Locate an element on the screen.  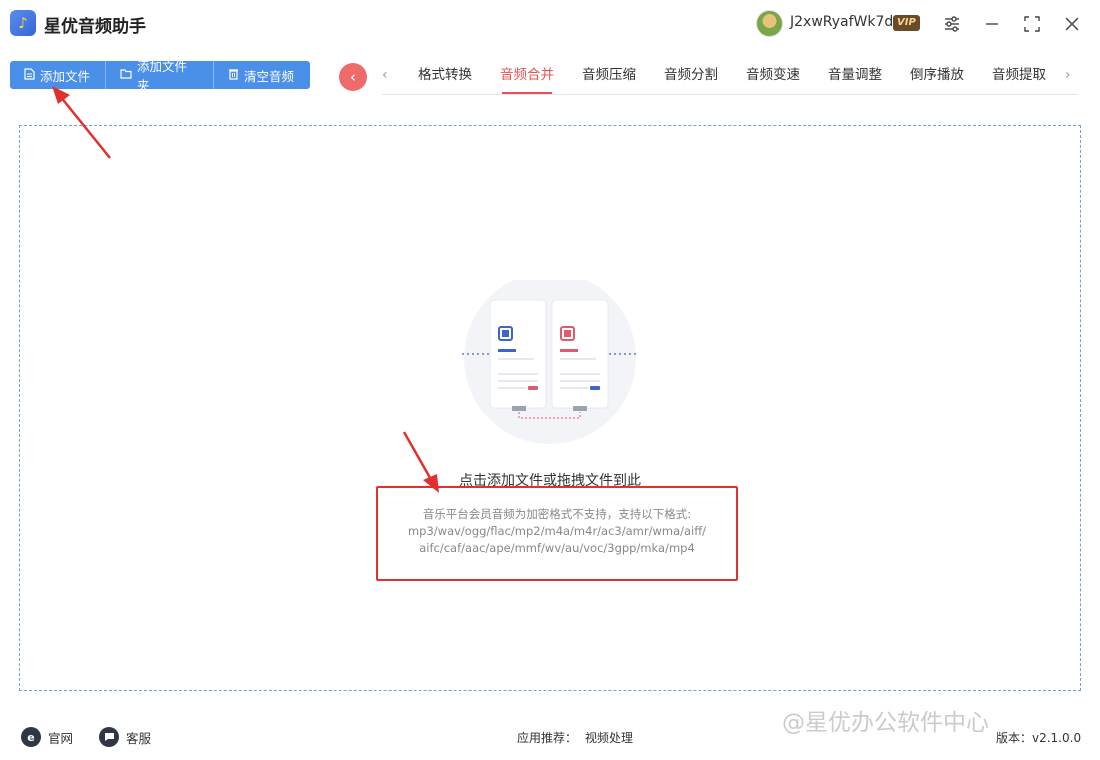
version-text: 版本：v2.1.0.0 is located at coordinates (1039, 738).